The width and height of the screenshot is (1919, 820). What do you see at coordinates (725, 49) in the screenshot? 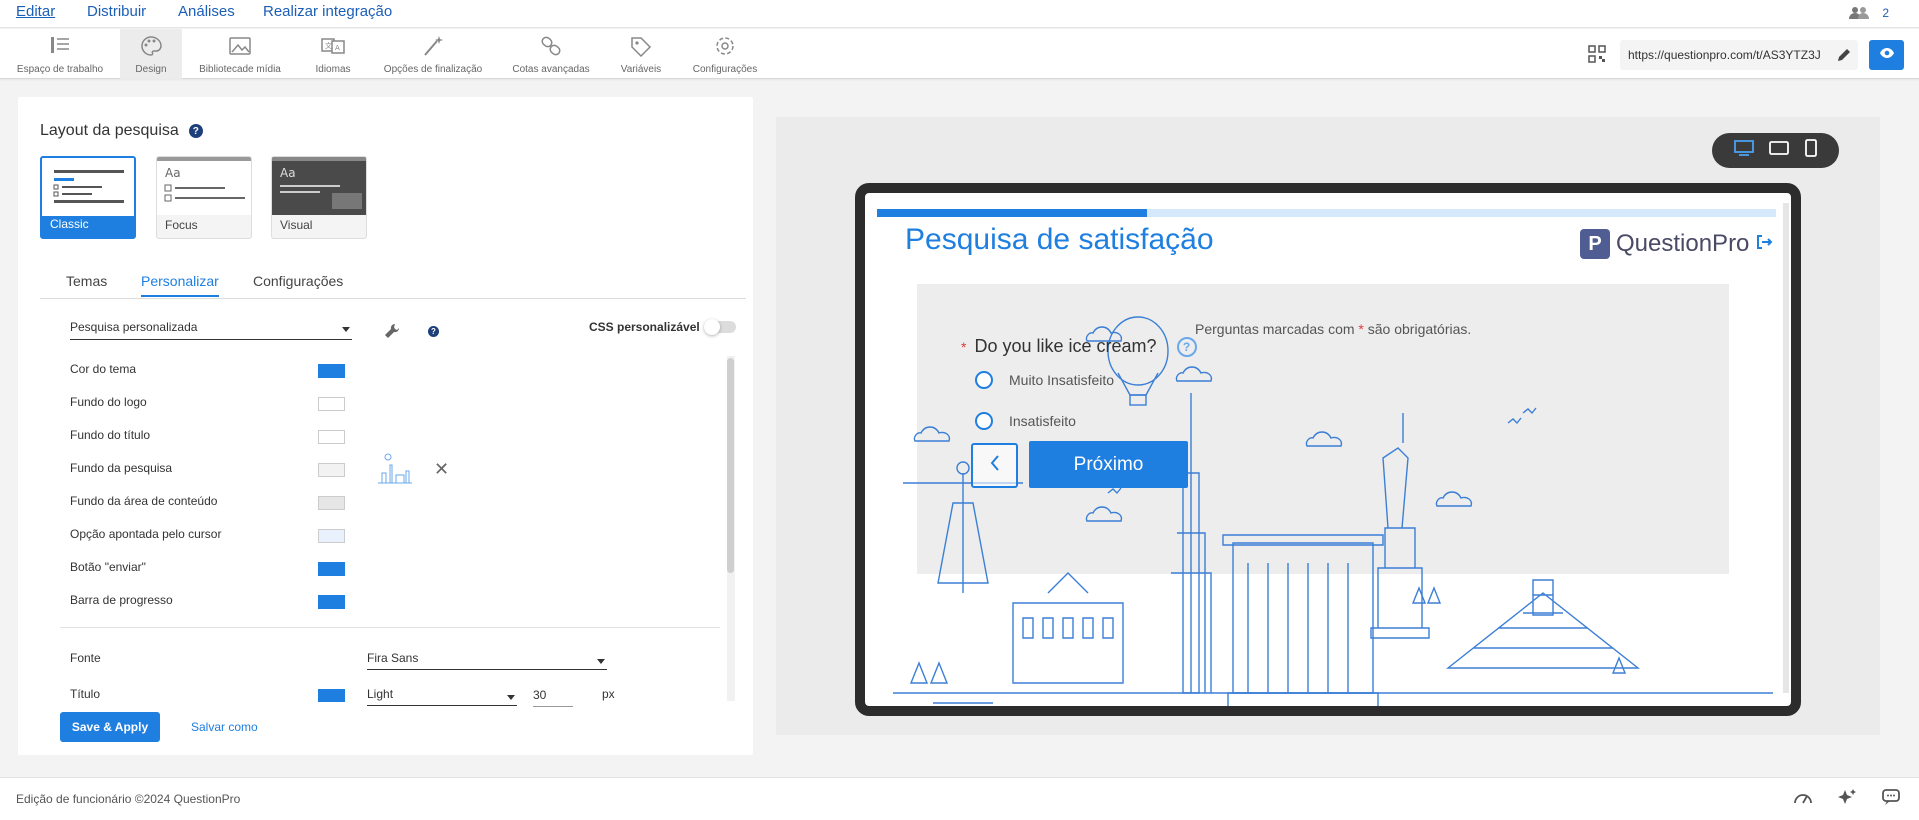
I see `gear-icon` at bounding box center [725, 49].